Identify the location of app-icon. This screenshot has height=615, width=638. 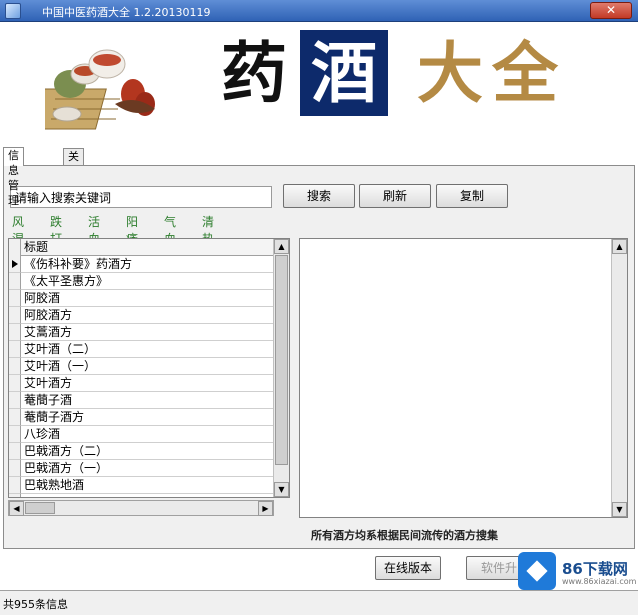
(13, 11).